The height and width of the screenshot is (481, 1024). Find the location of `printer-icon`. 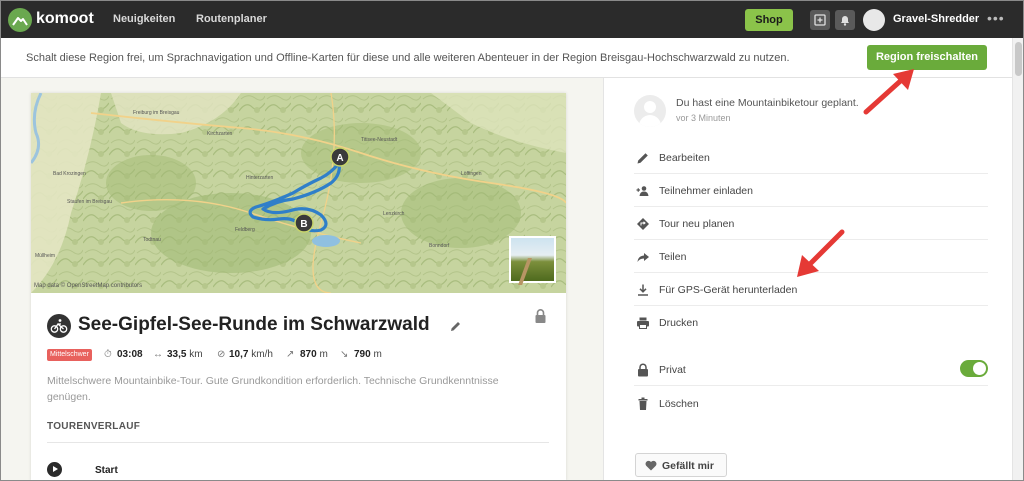

printer-icon is located at coordinates (643, 323).